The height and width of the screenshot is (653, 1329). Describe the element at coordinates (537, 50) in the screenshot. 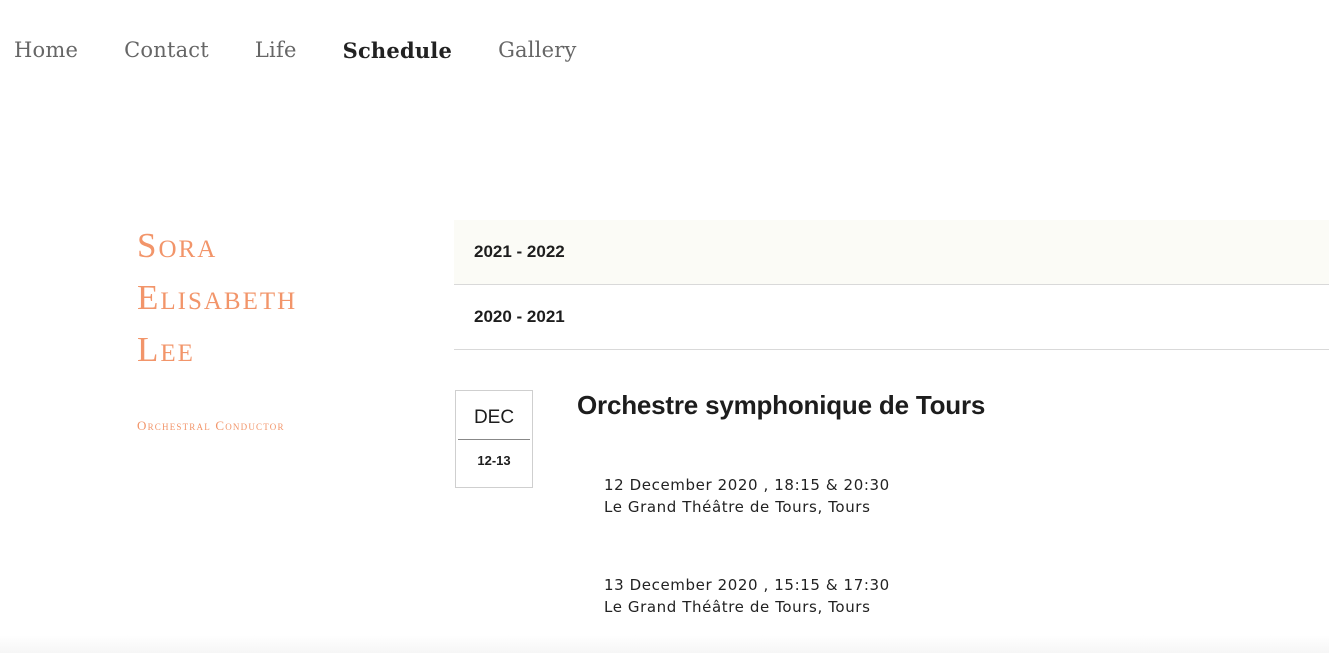

I see `nav-item-gallery: Gallery` at that location.